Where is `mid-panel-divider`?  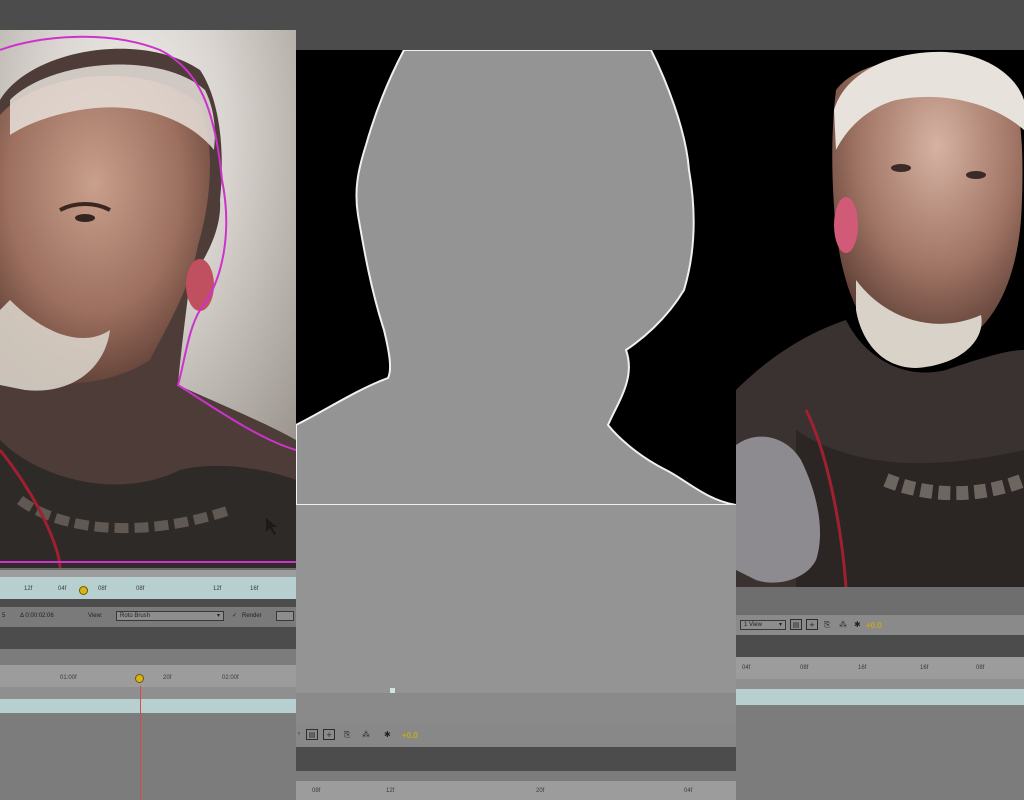 mid-panel-divider is located at coordinates (516, 759).